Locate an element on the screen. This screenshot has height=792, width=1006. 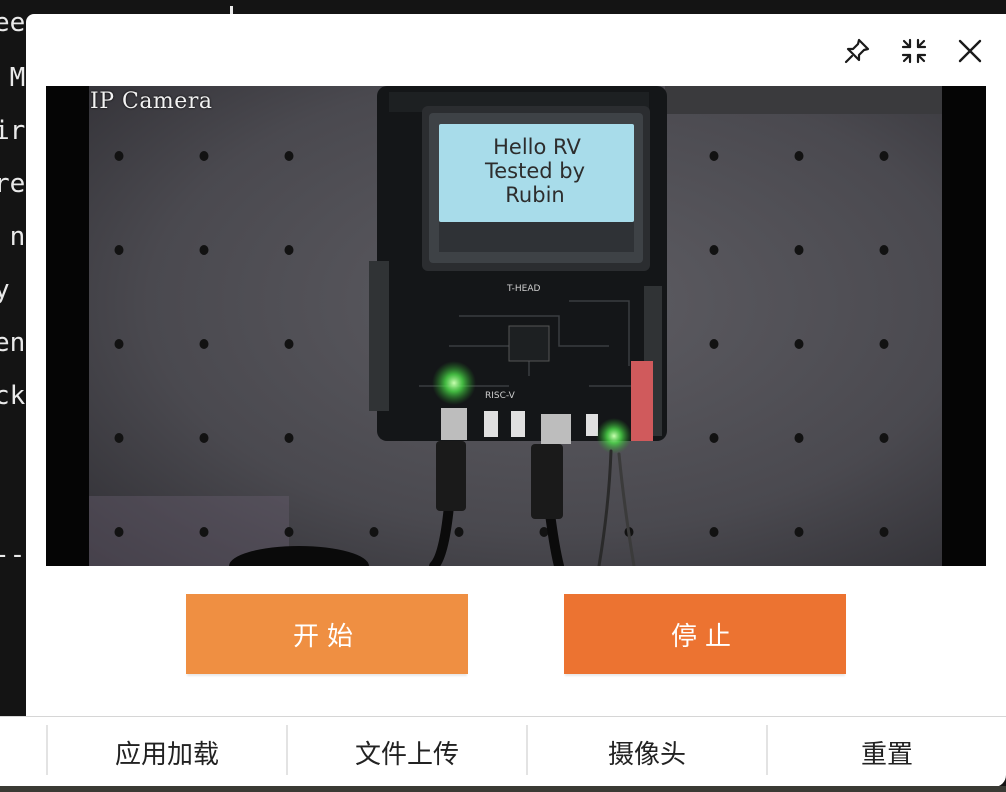
fullscreen-button is located at coordinates (914, 51).